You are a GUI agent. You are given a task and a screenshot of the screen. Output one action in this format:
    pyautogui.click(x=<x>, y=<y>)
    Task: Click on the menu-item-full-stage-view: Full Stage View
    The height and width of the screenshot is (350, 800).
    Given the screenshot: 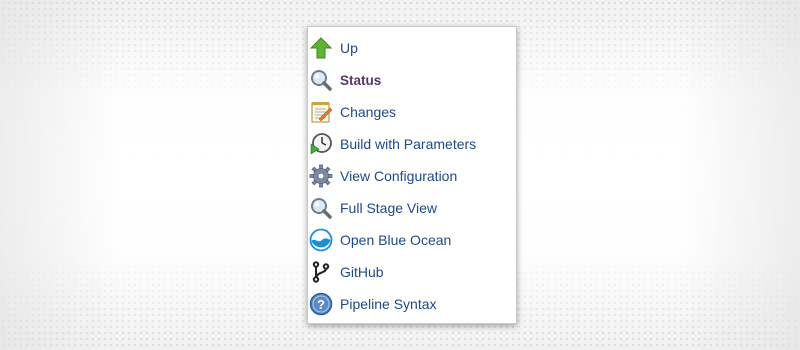 What is the action you would take?
    pyautogui.click(x=412, y=208)
    